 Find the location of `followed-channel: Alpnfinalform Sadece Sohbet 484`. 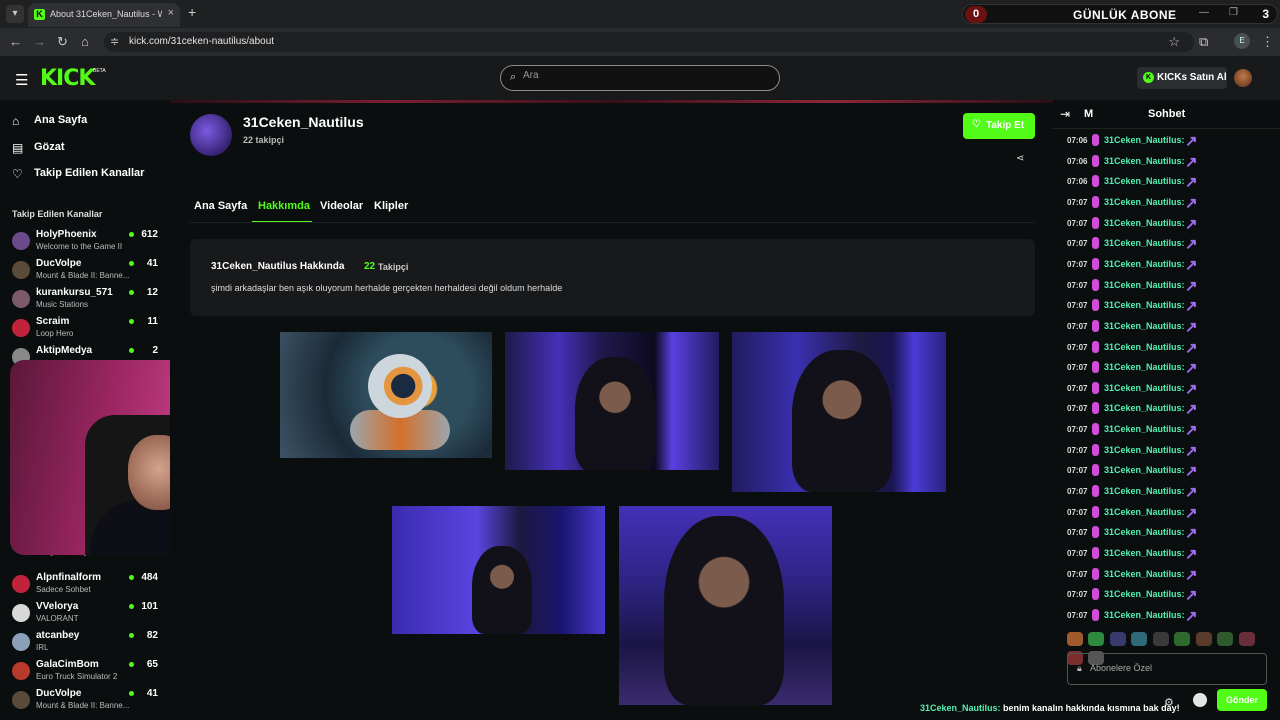

followed-channel: Alpnfinalform Sadece Sohbet 484 is located at coordinates (87, 586).